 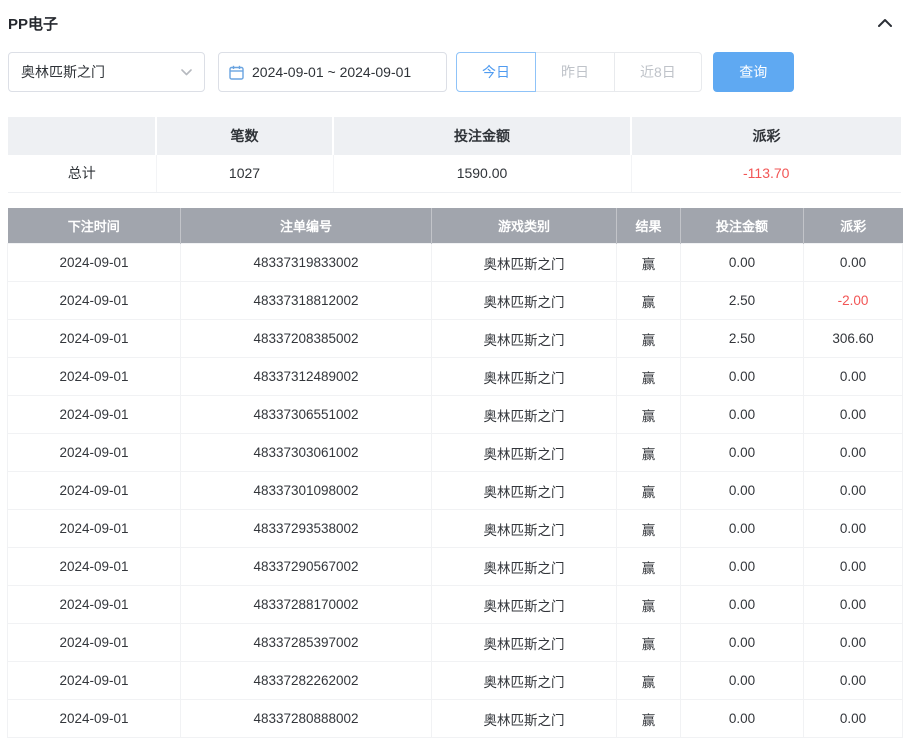 What do you see at coordinates (82, 174) in the screenshot?
I see `summary-total-label: 总计` at bounding box center [82, 174].